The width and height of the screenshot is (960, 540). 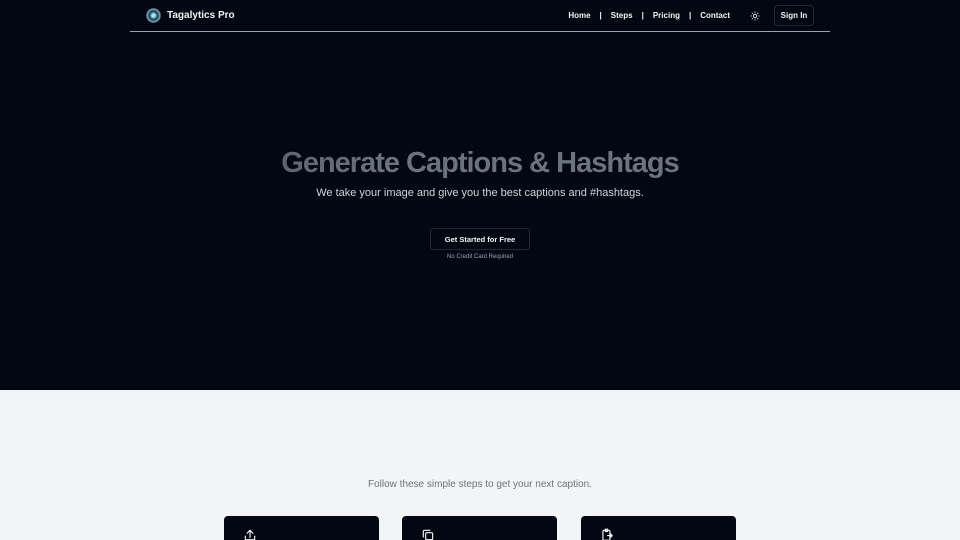 I want to click on nav-links: Home | Steps | Pricing | Contact Sign In, so click(x=691, y=15).